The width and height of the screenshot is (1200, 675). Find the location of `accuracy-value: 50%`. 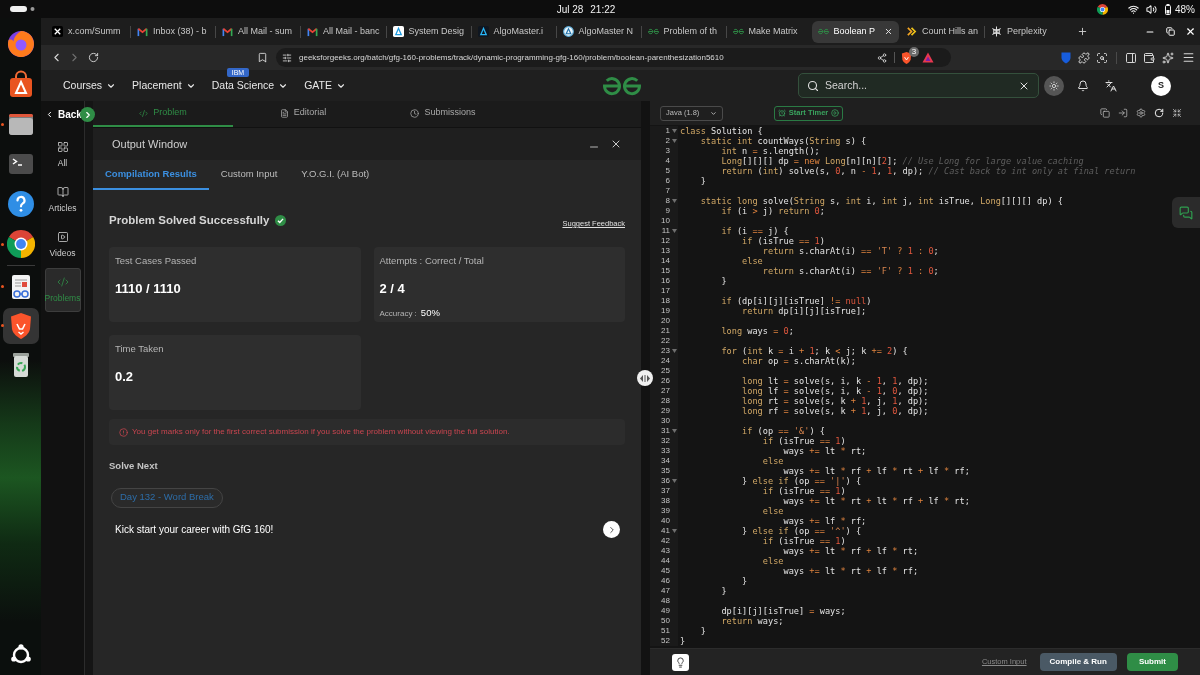

accuracy-value: 50% is located at coordinates (430, 313).